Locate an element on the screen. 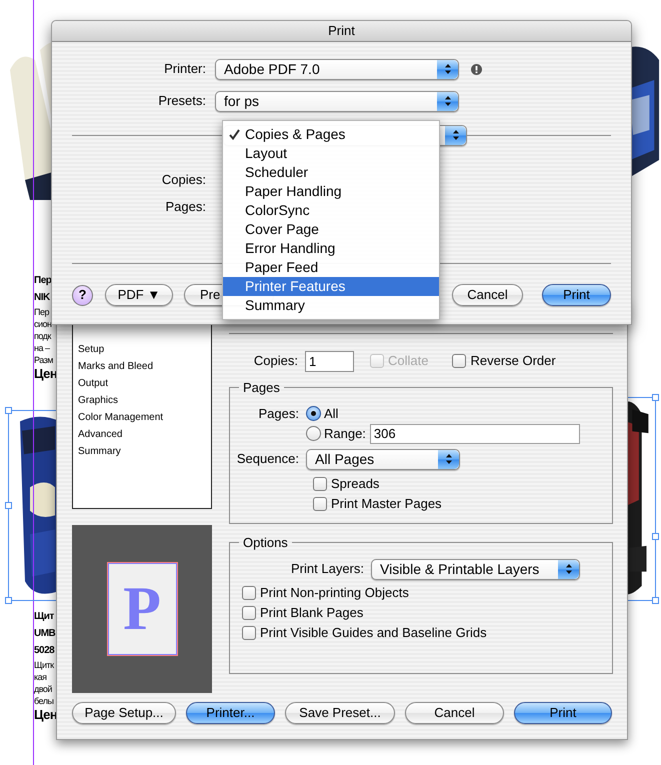  checkbox-label: Spreads is located at coordinates (355, 483).